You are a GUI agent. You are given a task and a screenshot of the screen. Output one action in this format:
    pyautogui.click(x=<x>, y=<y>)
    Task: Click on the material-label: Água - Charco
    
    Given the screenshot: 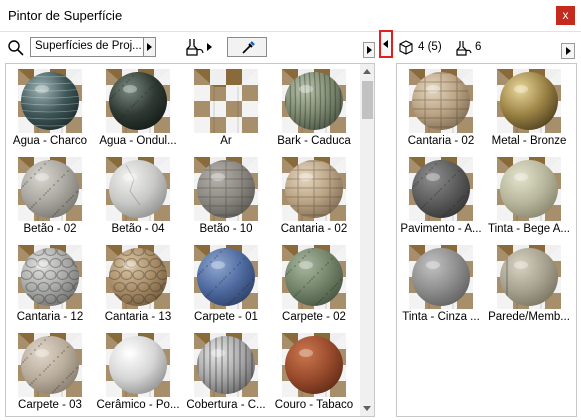 What is the action you would take?
    pyautogui.click(x=50, y=141)
    